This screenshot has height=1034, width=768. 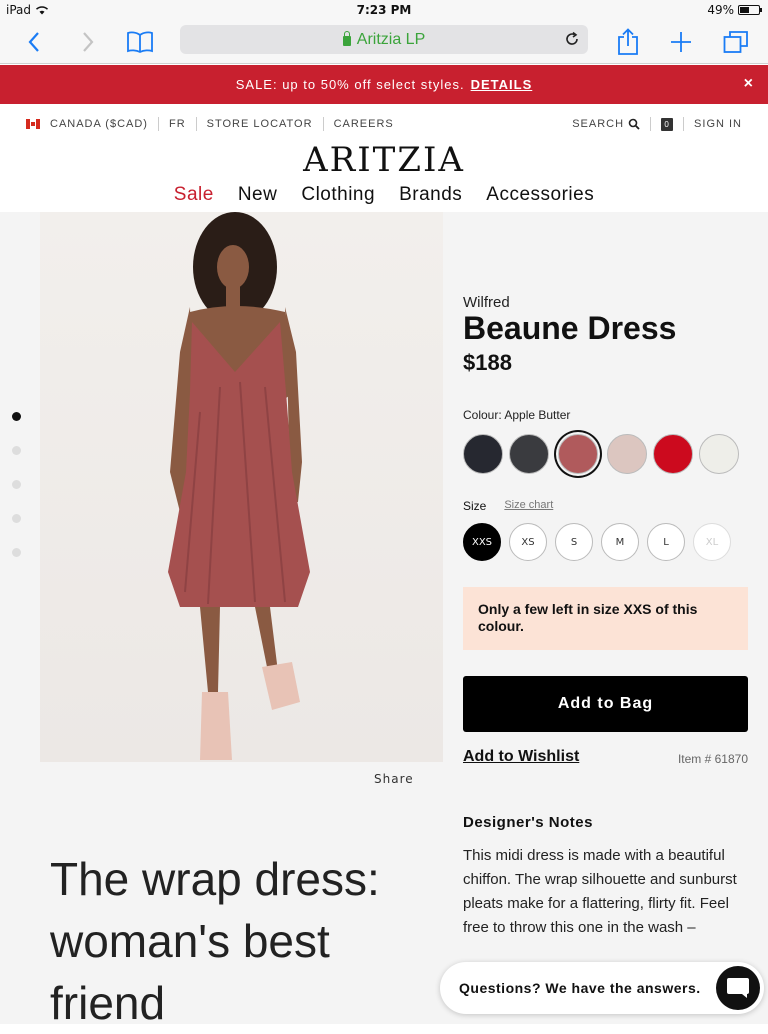 I want to click on size-option: S, so click(x=574, y=542).